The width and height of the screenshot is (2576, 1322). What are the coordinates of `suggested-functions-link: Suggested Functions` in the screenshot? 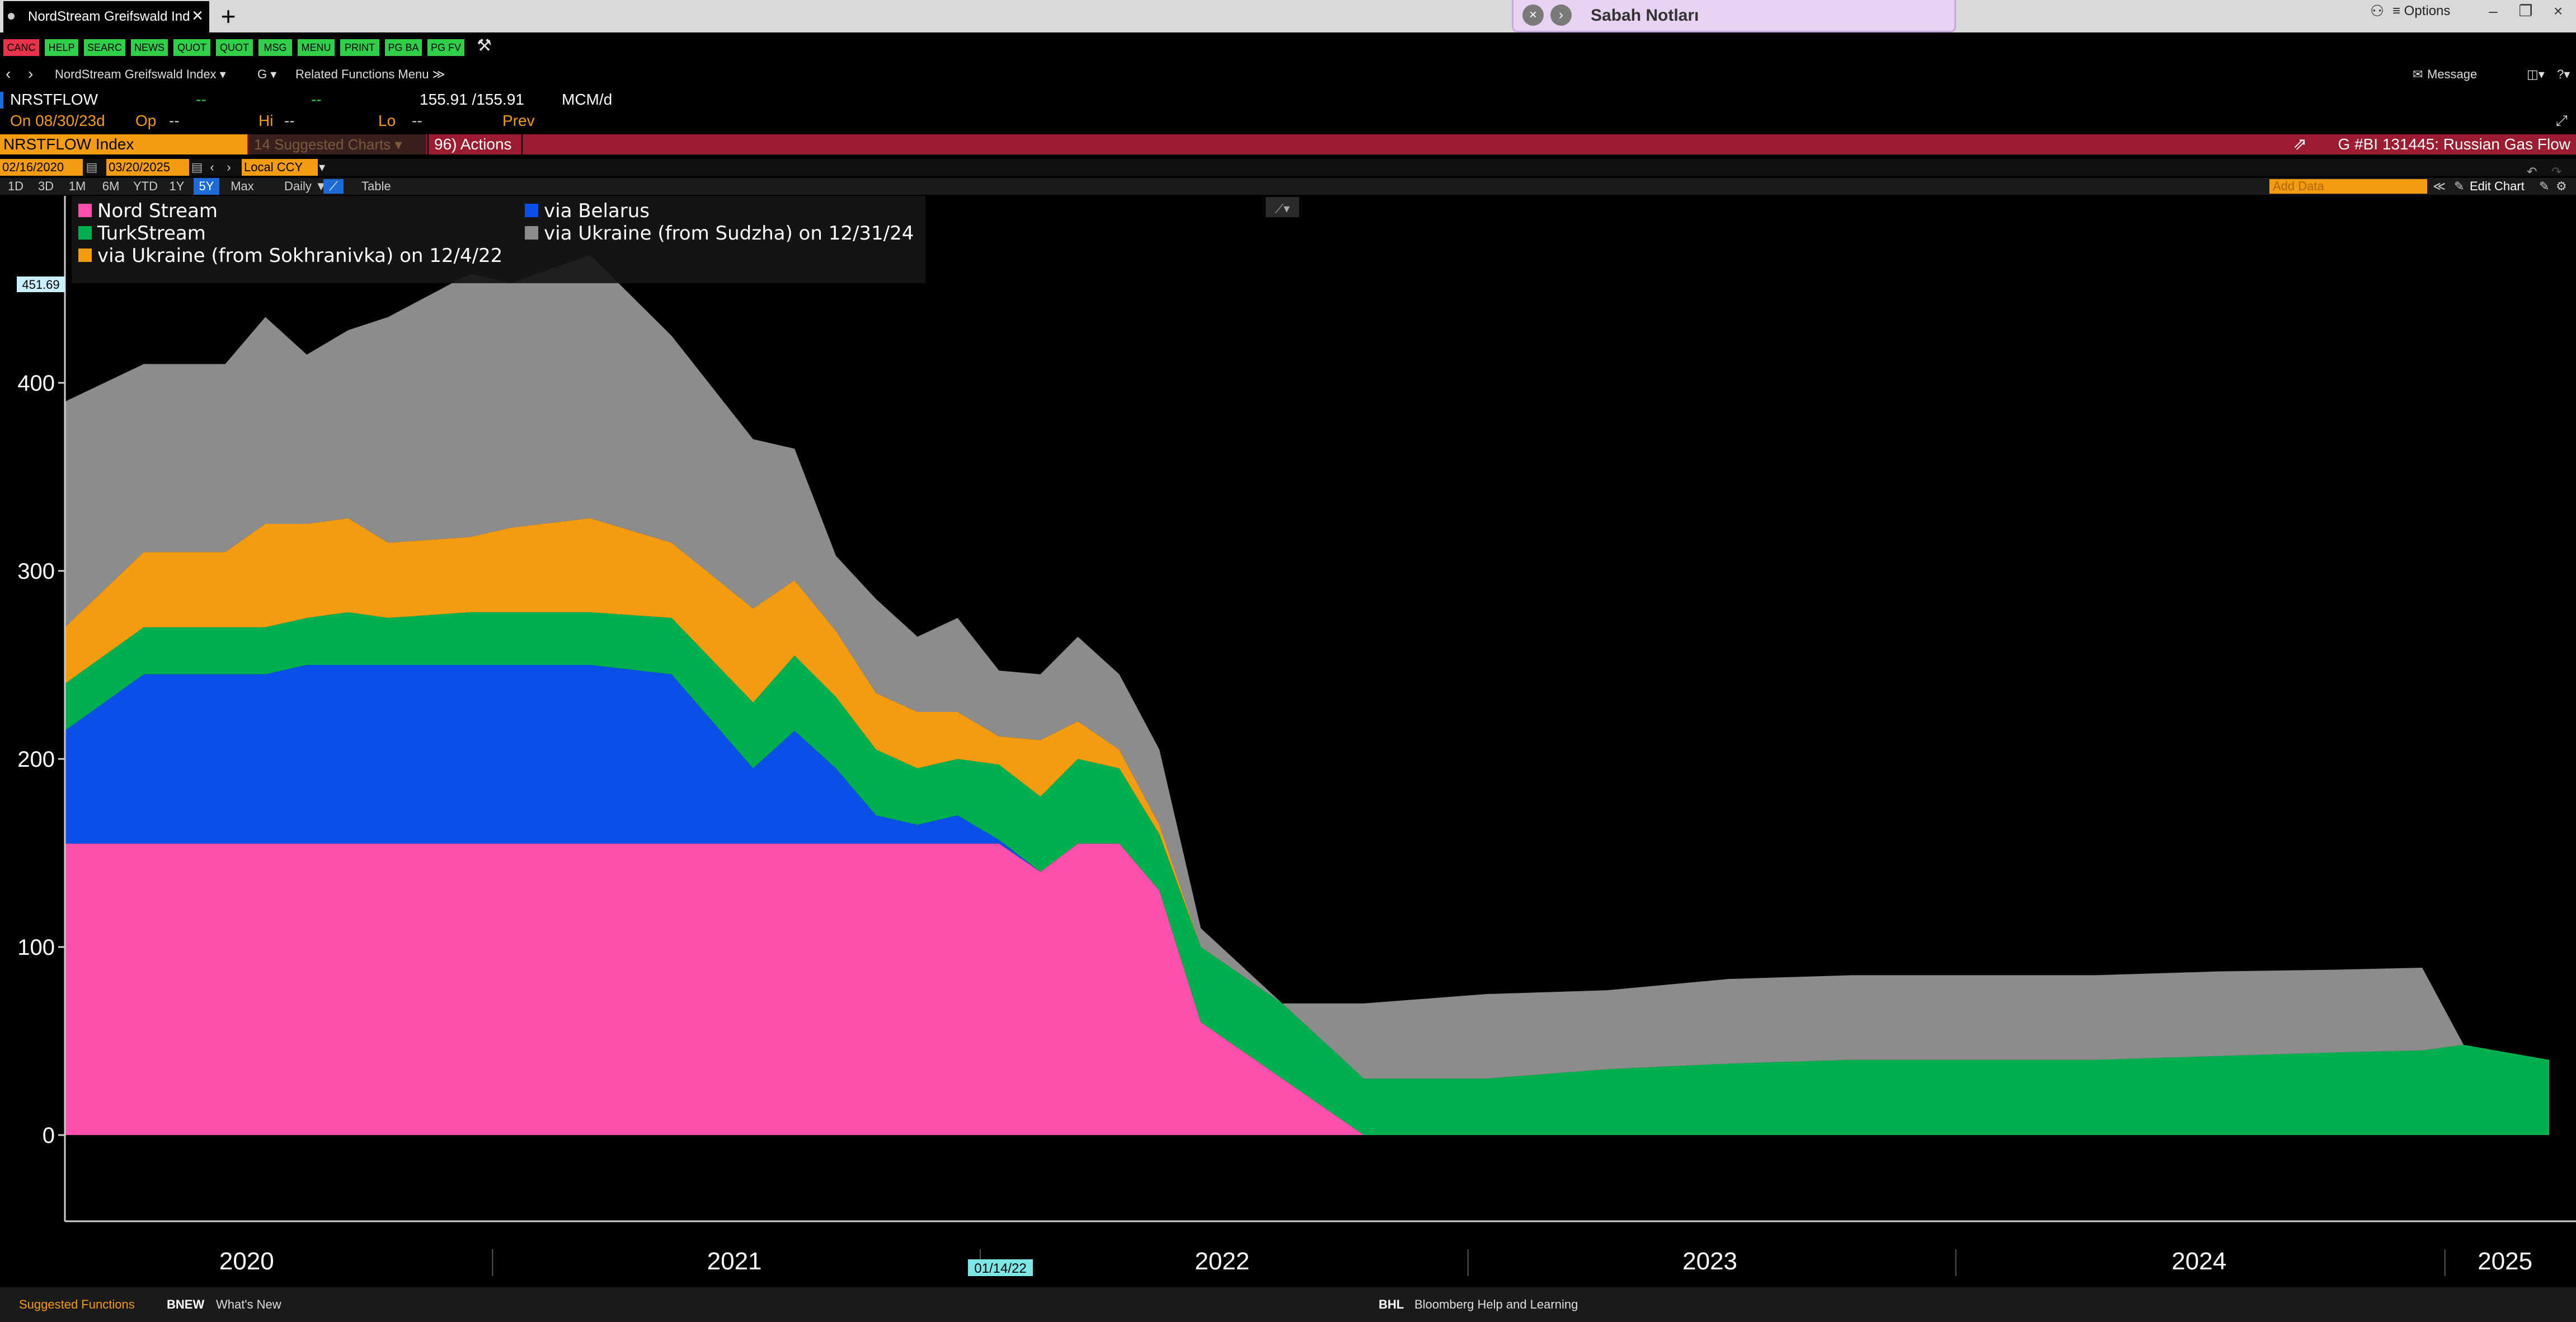 It's located at (77, 1304).